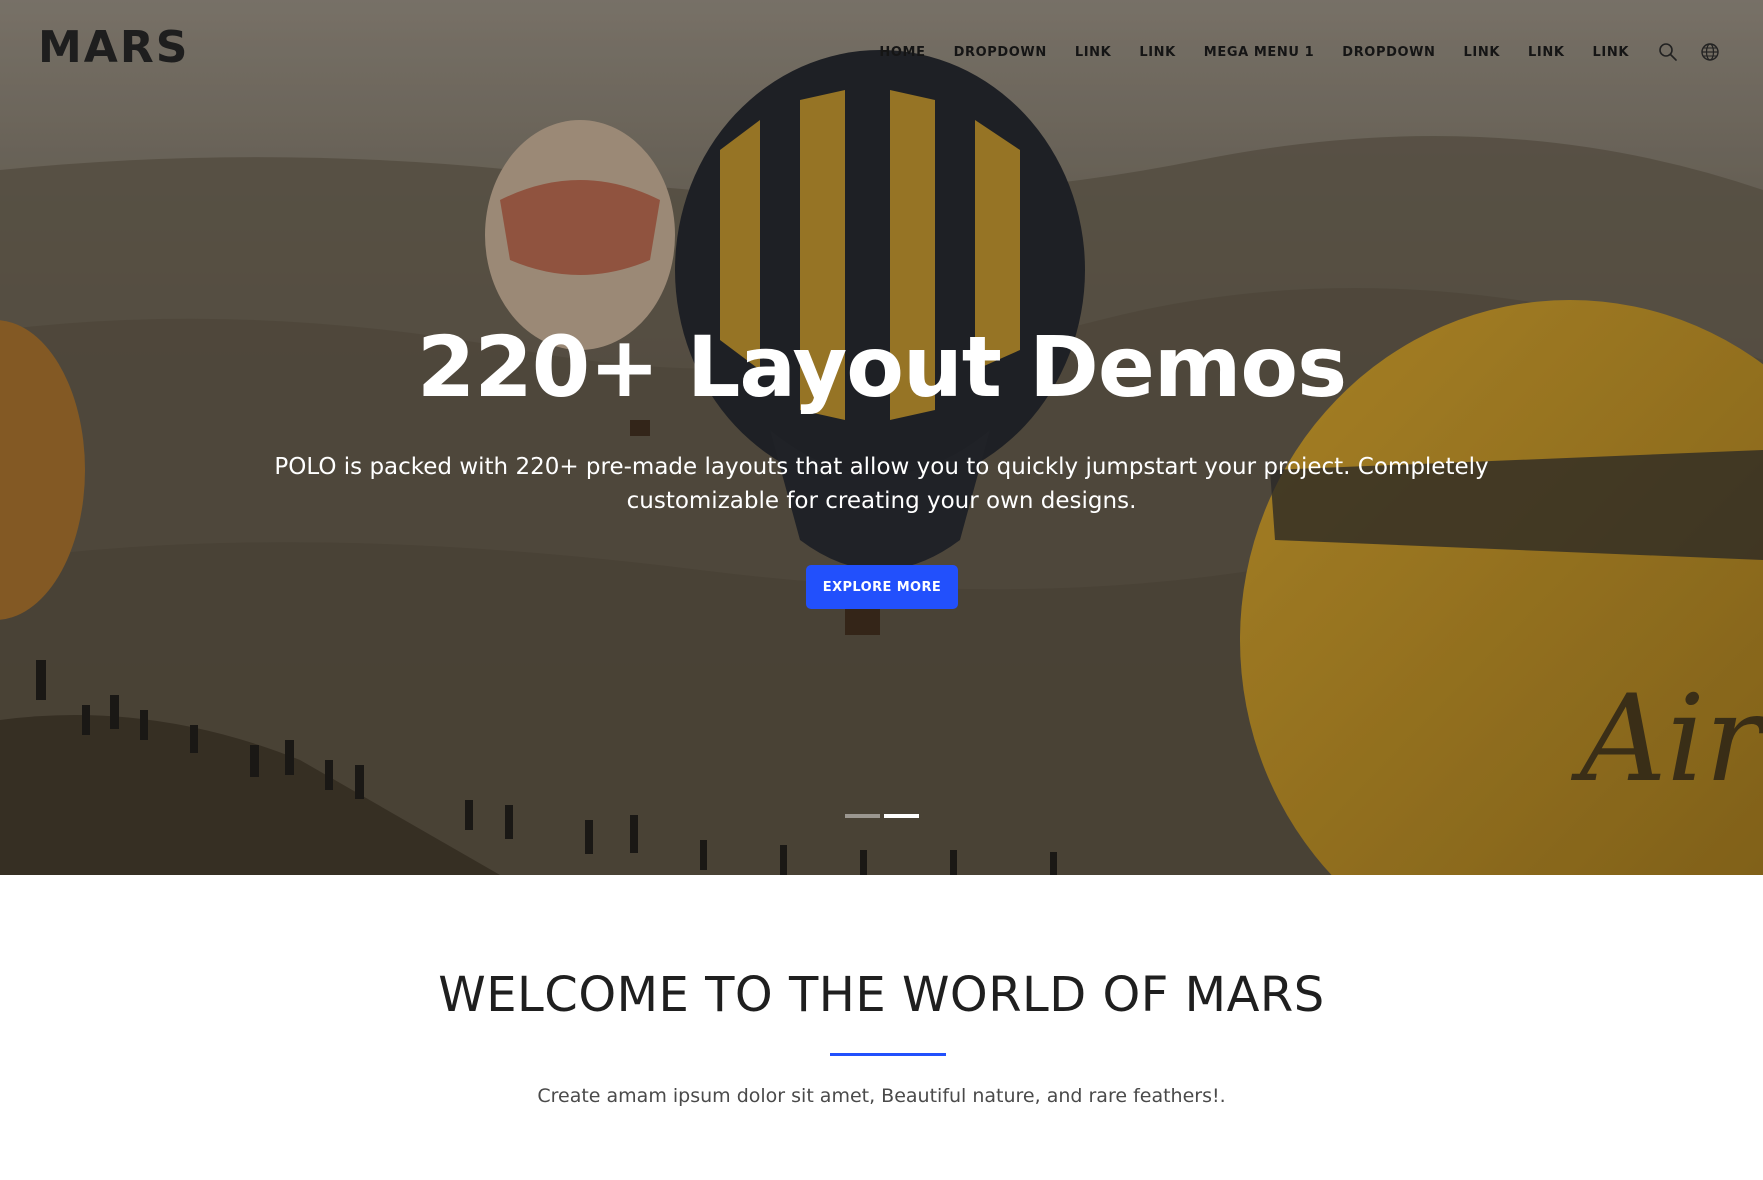 The image size is (1763, 1180). I want to click on globe-icon, so click(1710, 52).